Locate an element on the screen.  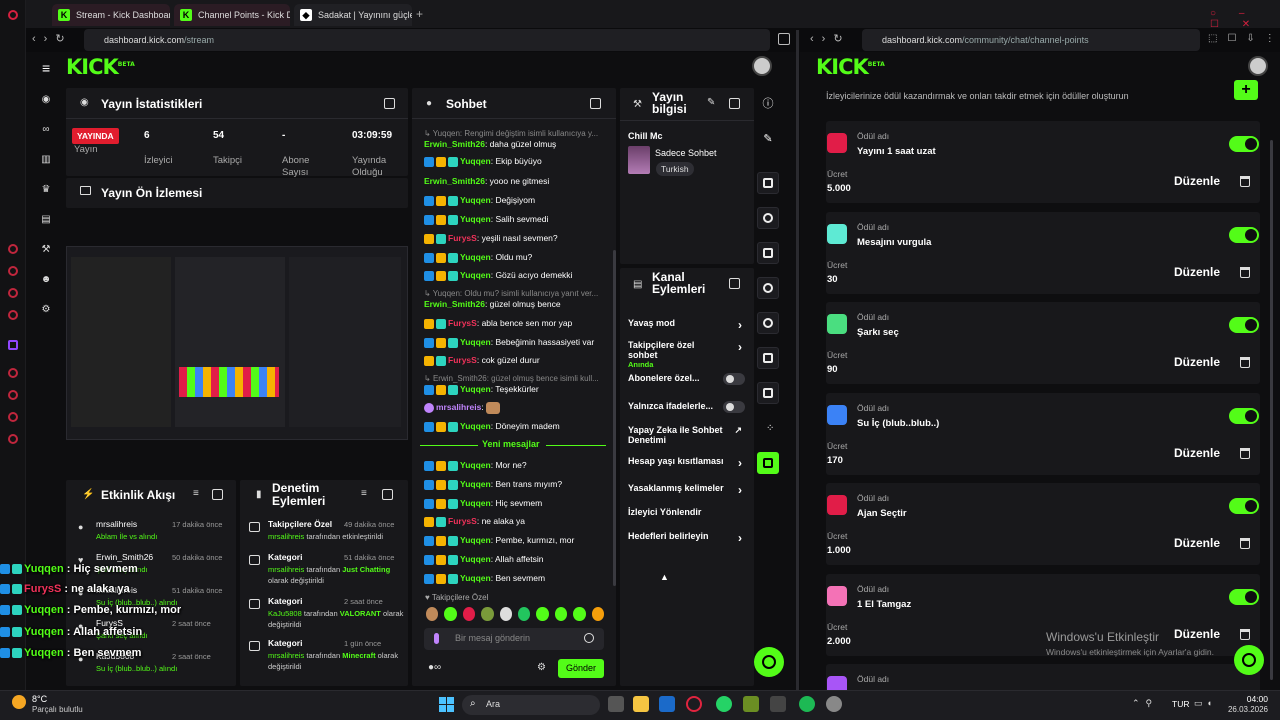
chat-message: FurysS: ne alaka ya is located at coordinates (516, 521).